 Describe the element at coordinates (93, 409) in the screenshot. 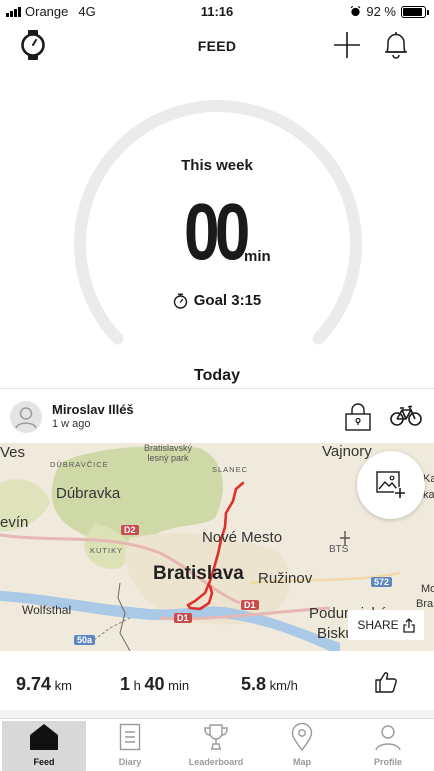

I see `user-name: Miroslav Illéš` at that location.